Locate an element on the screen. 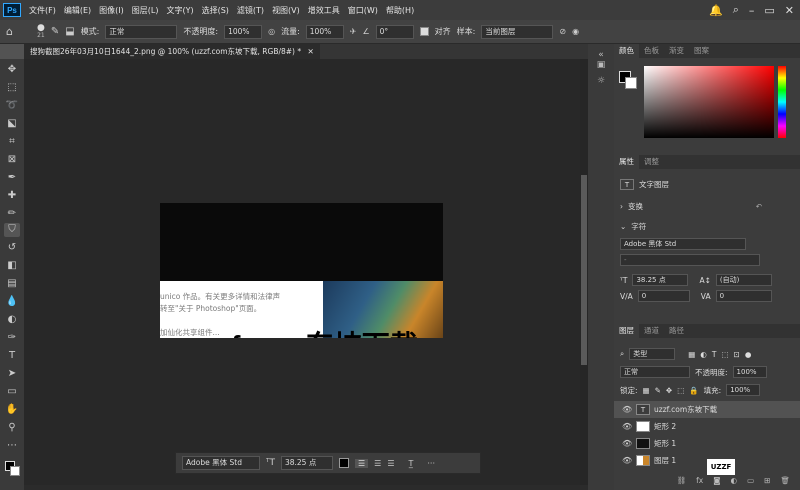  background-color-swatch is located at coordinates (15, 471).